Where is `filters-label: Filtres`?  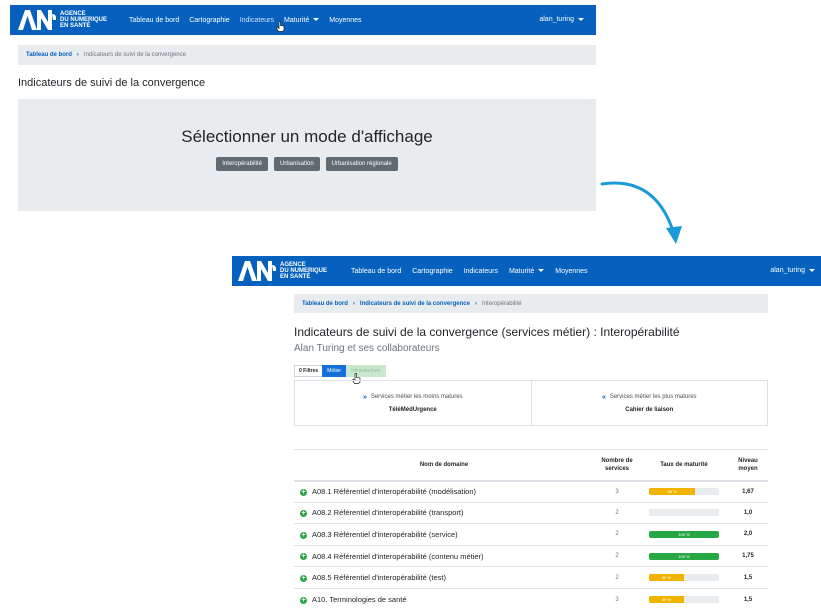 filters-label: Filtres is located at coordinates (311, 371).